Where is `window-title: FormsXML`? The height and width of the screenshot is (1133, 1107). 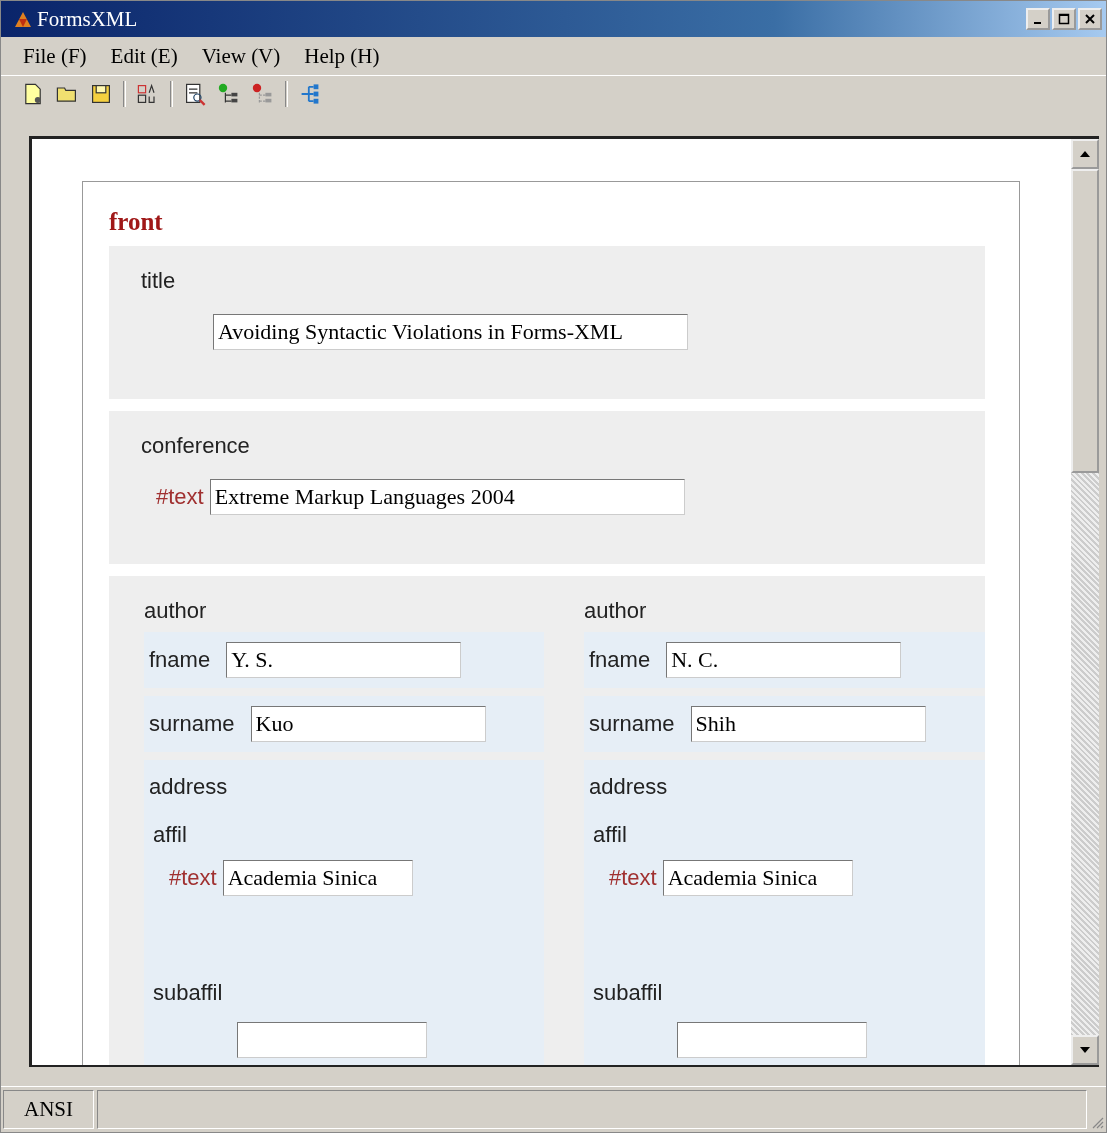
window-title: FormsXML is located at coordinates (87, 19).